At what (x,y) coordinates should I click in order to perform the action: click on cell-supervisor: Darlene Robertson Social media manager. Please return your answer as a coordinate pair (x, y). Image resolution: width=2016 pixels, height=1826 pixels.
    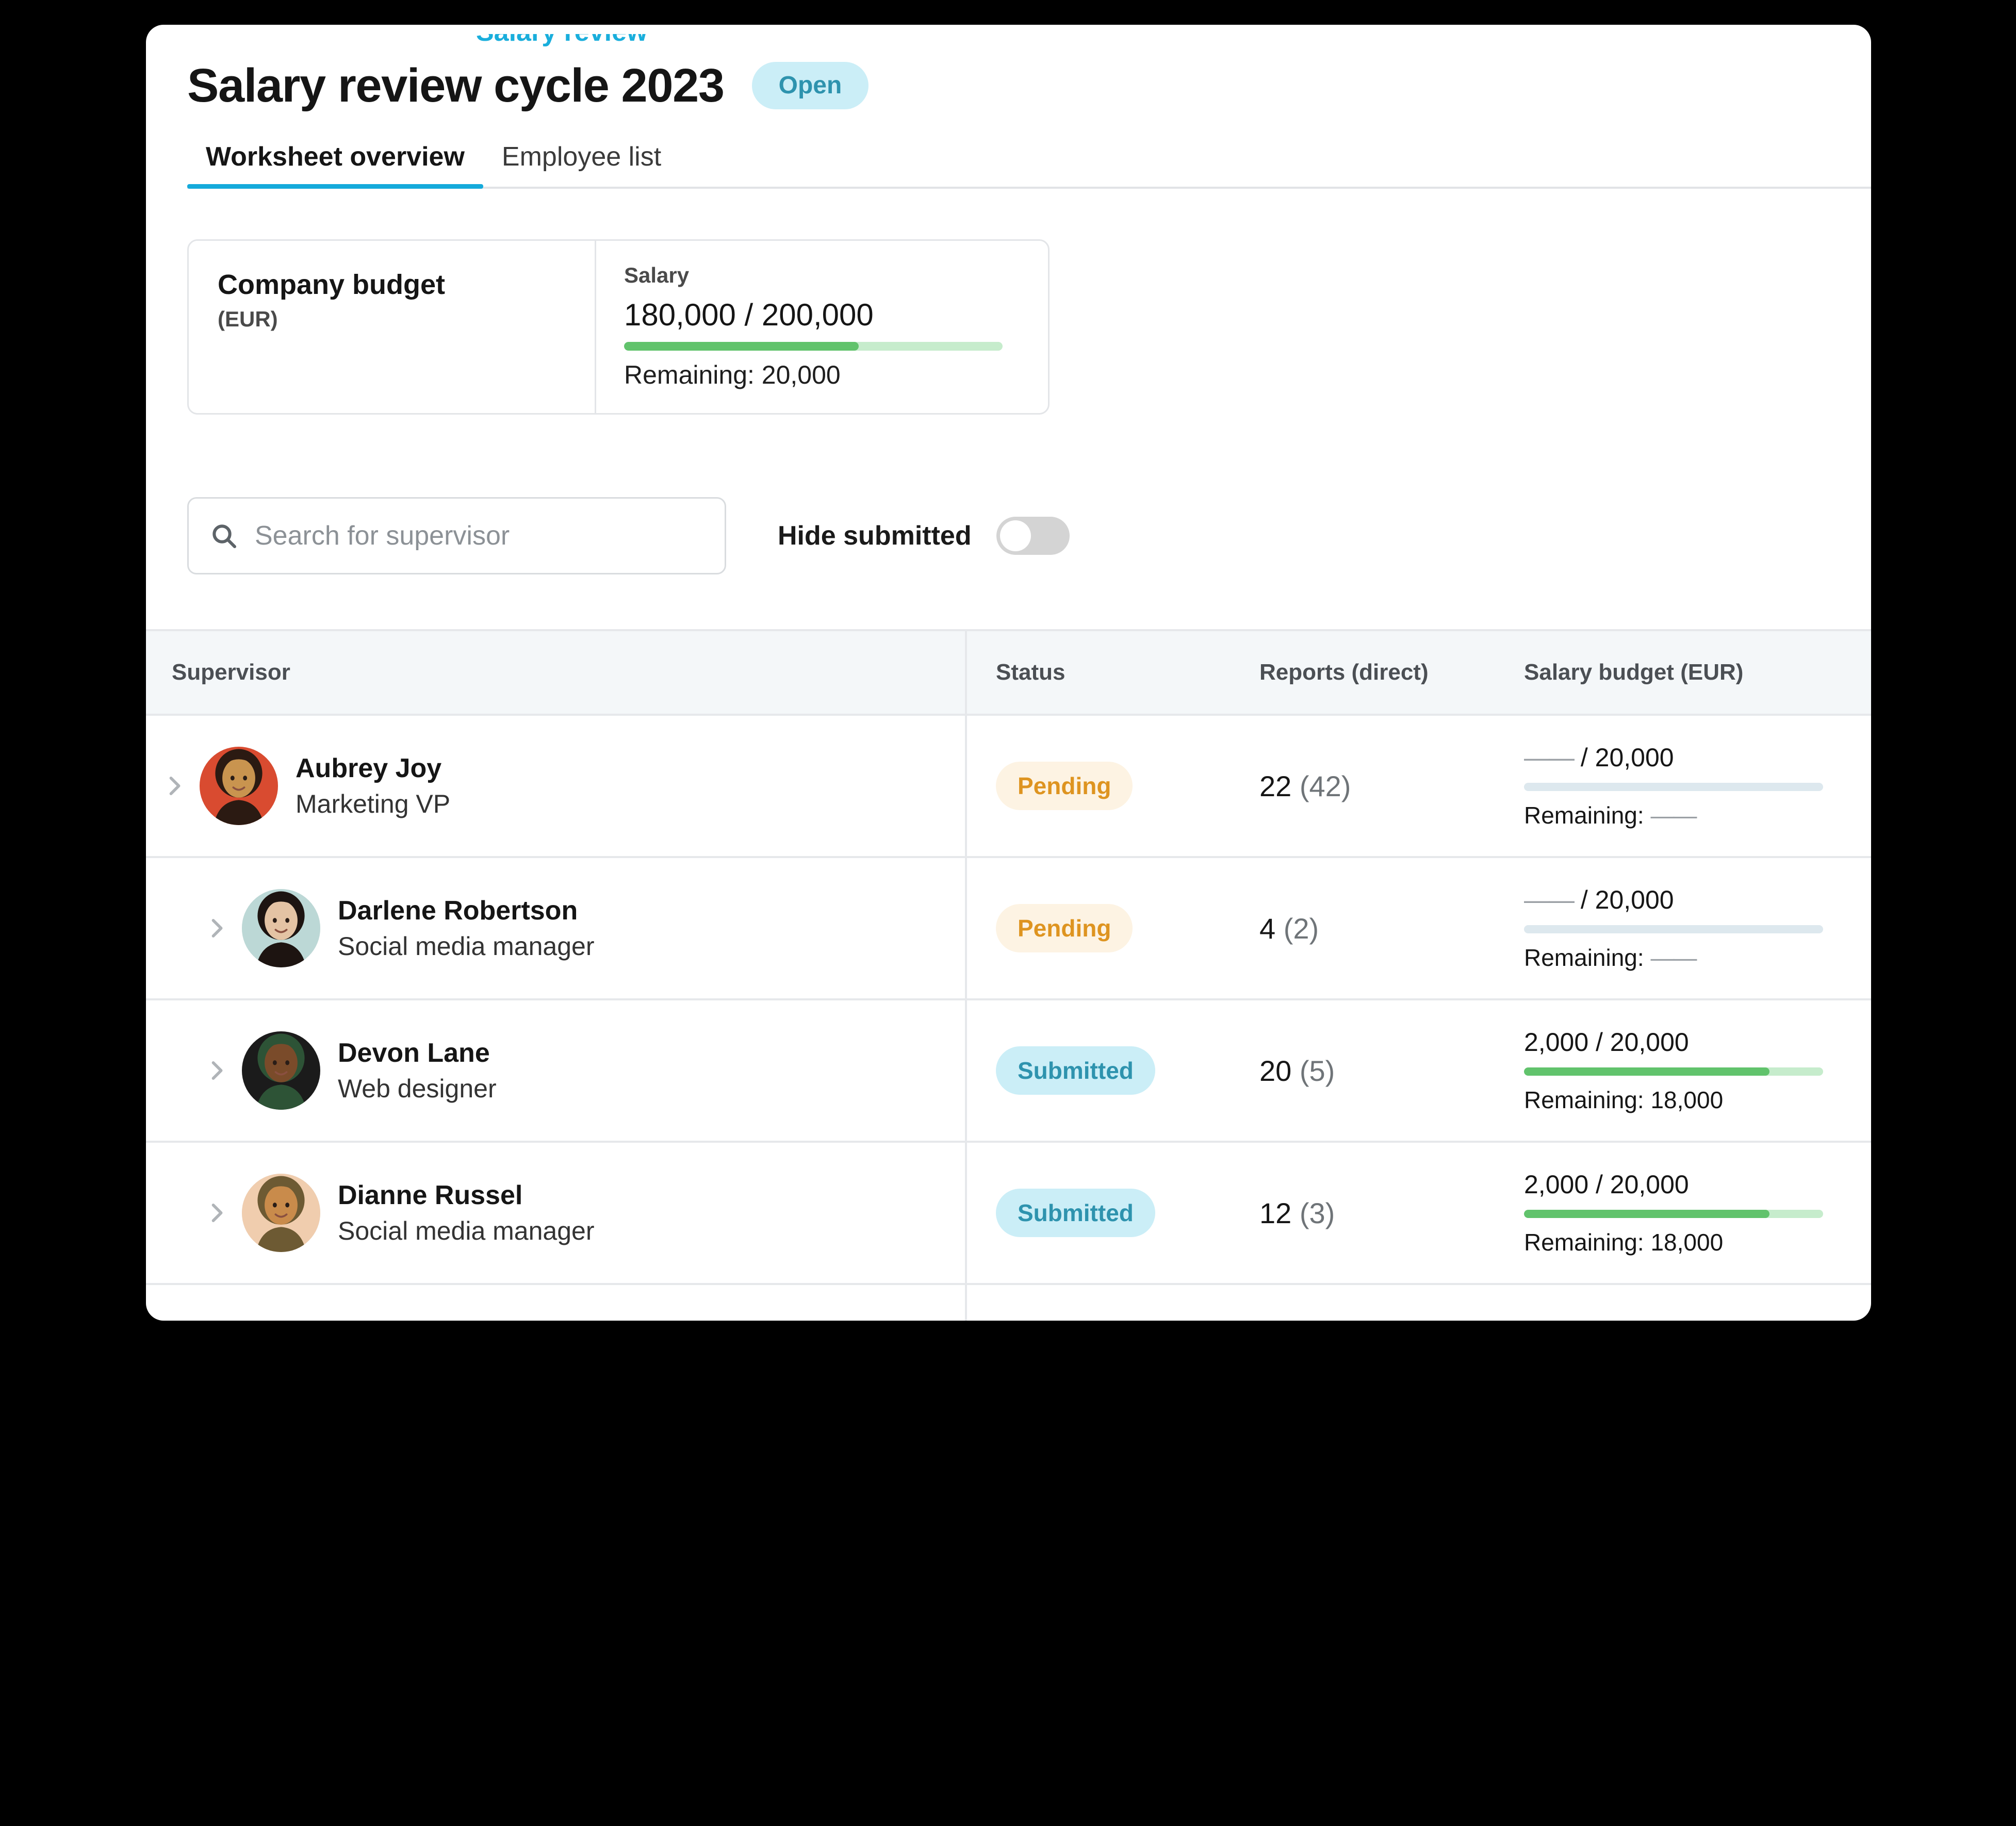
    Looking at the image, I should click on (556, 929).